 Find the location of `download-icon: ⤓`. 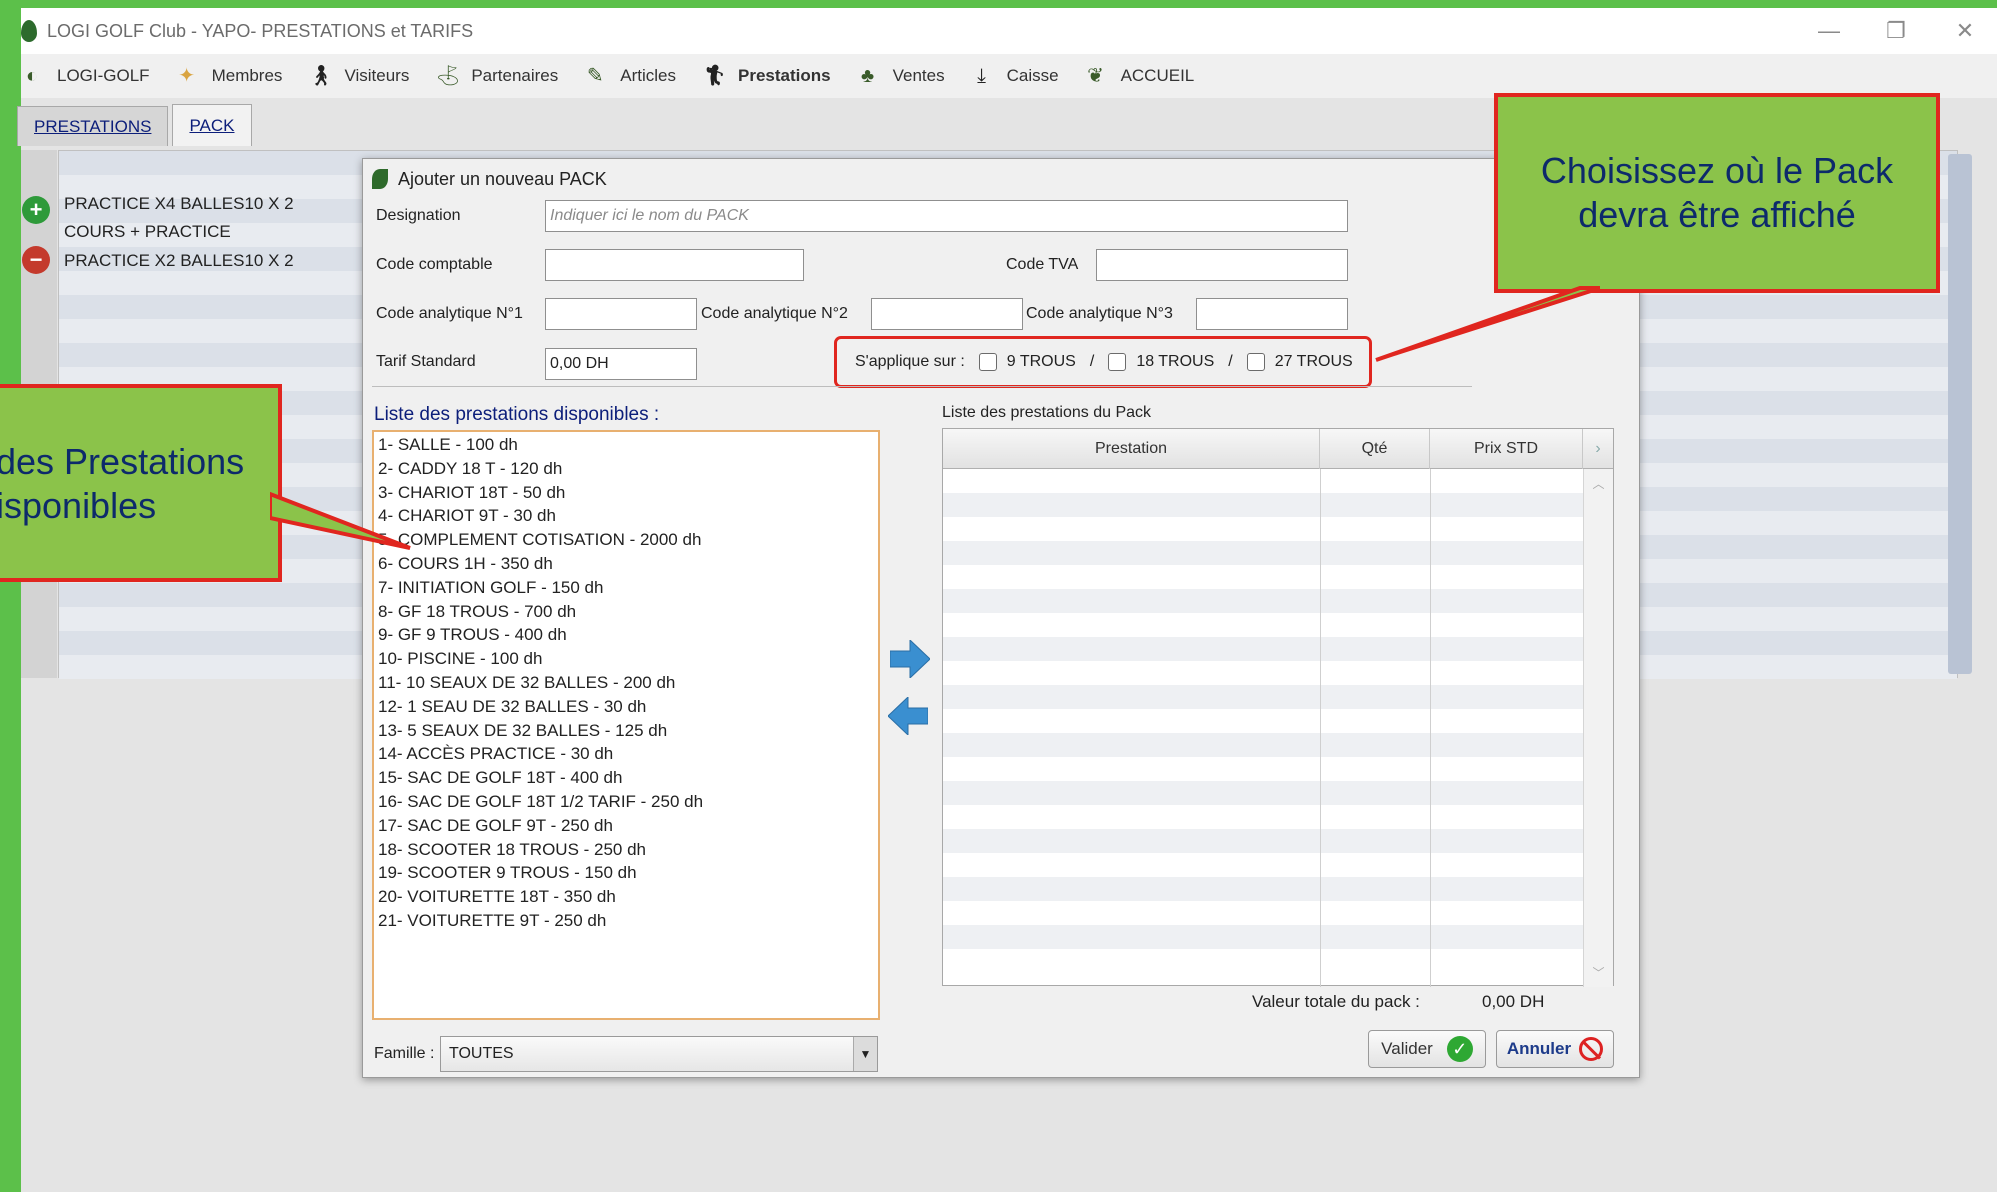

download-icon: ⤓ is located at coordinates (982, 76).